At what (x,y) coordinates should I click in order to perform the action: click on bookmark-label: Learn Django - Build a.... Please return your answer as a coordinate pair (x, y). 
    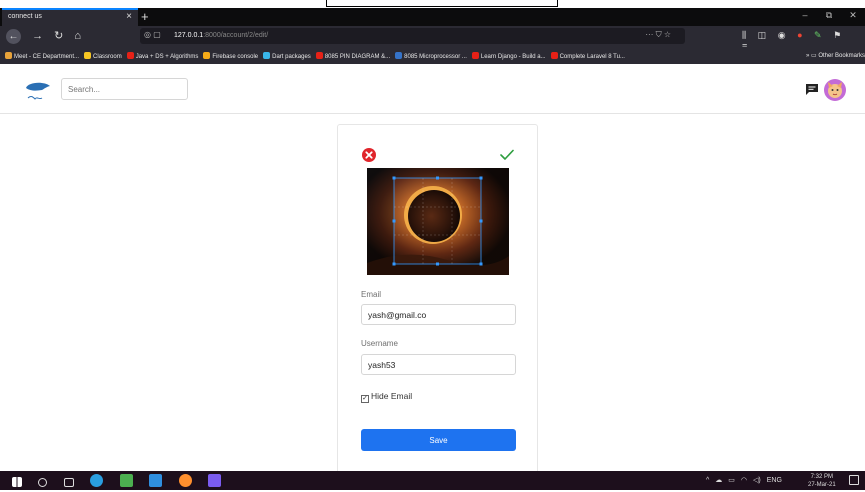
    Looking at the image, I should click on (513, 57).